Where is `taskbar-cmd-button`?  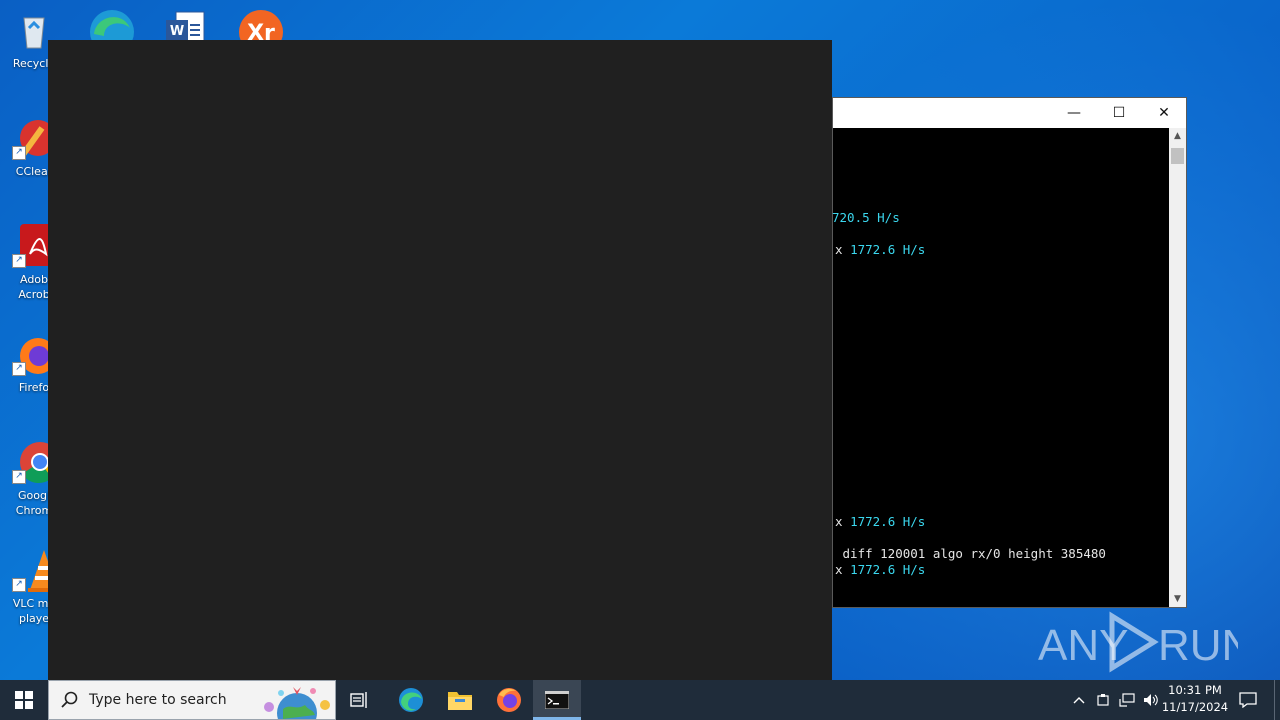
taskbar-cmd-button is located at coordinates (557, 700).